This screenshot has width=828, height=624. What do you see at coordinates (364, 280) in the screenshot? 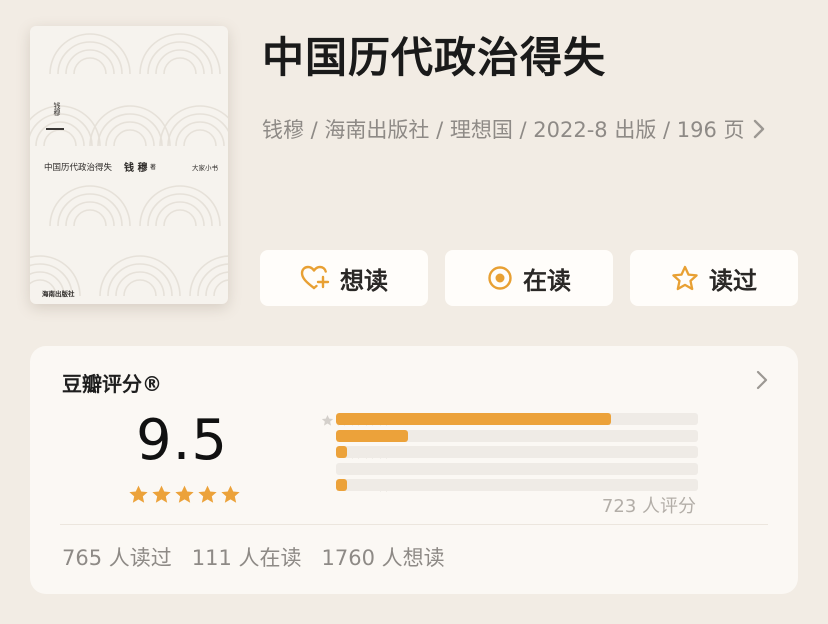
I see `want-to-read-label: 想读` at bounding box center [364, 280].